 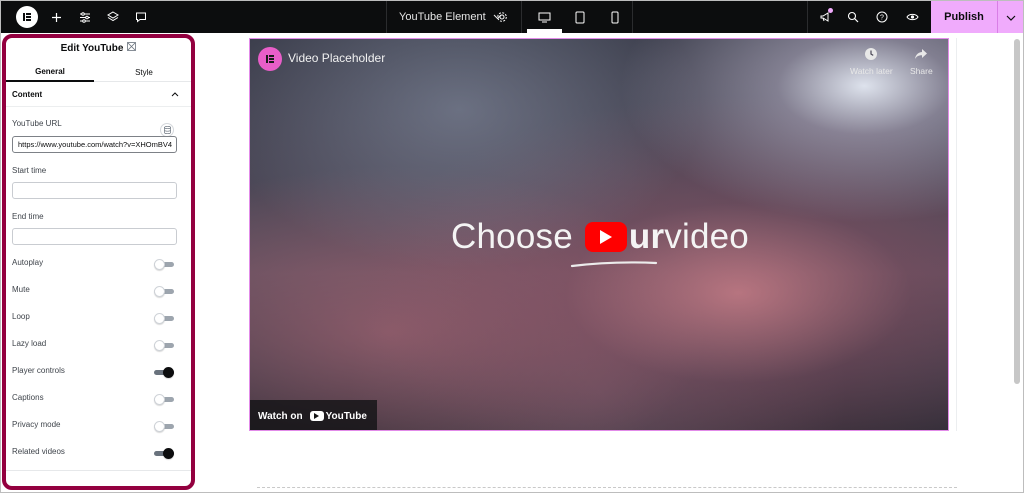 What do you see at coordinates (512, 236) in the screenshot?
I see `headline-start: Choose` at bounding box center [512, 236].